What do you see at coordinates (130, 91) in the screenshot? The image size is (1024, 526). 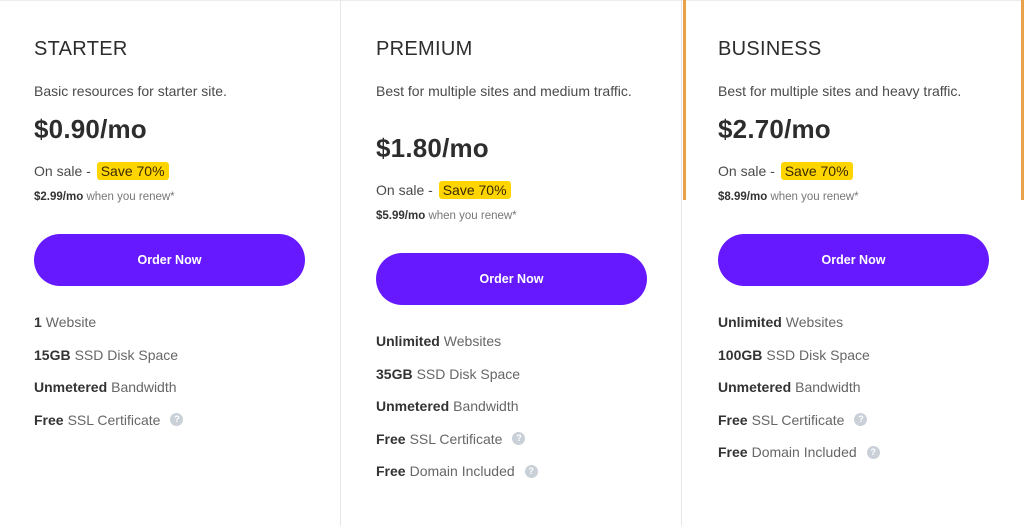 I see `plan-description: Basic resources for starter site.` at bounding box center [130, 91].